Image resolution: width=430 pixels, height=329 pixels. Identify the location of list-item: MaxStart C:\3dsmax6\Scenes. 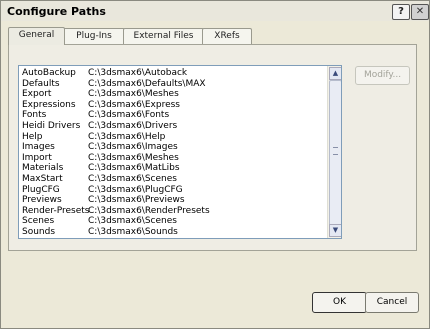
(173, 179).